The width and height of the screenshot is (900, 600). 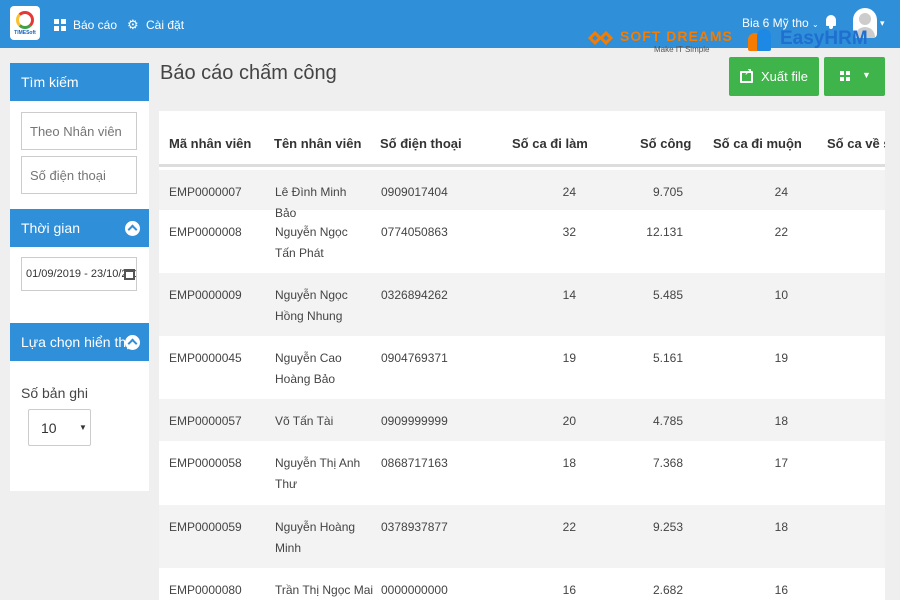 What do you see at coordinates (308, 368) in the screenshot?
I see `employee-name-cell: Nguyễn Cao Hoàng Bảo` at bounding box center [308, 368].